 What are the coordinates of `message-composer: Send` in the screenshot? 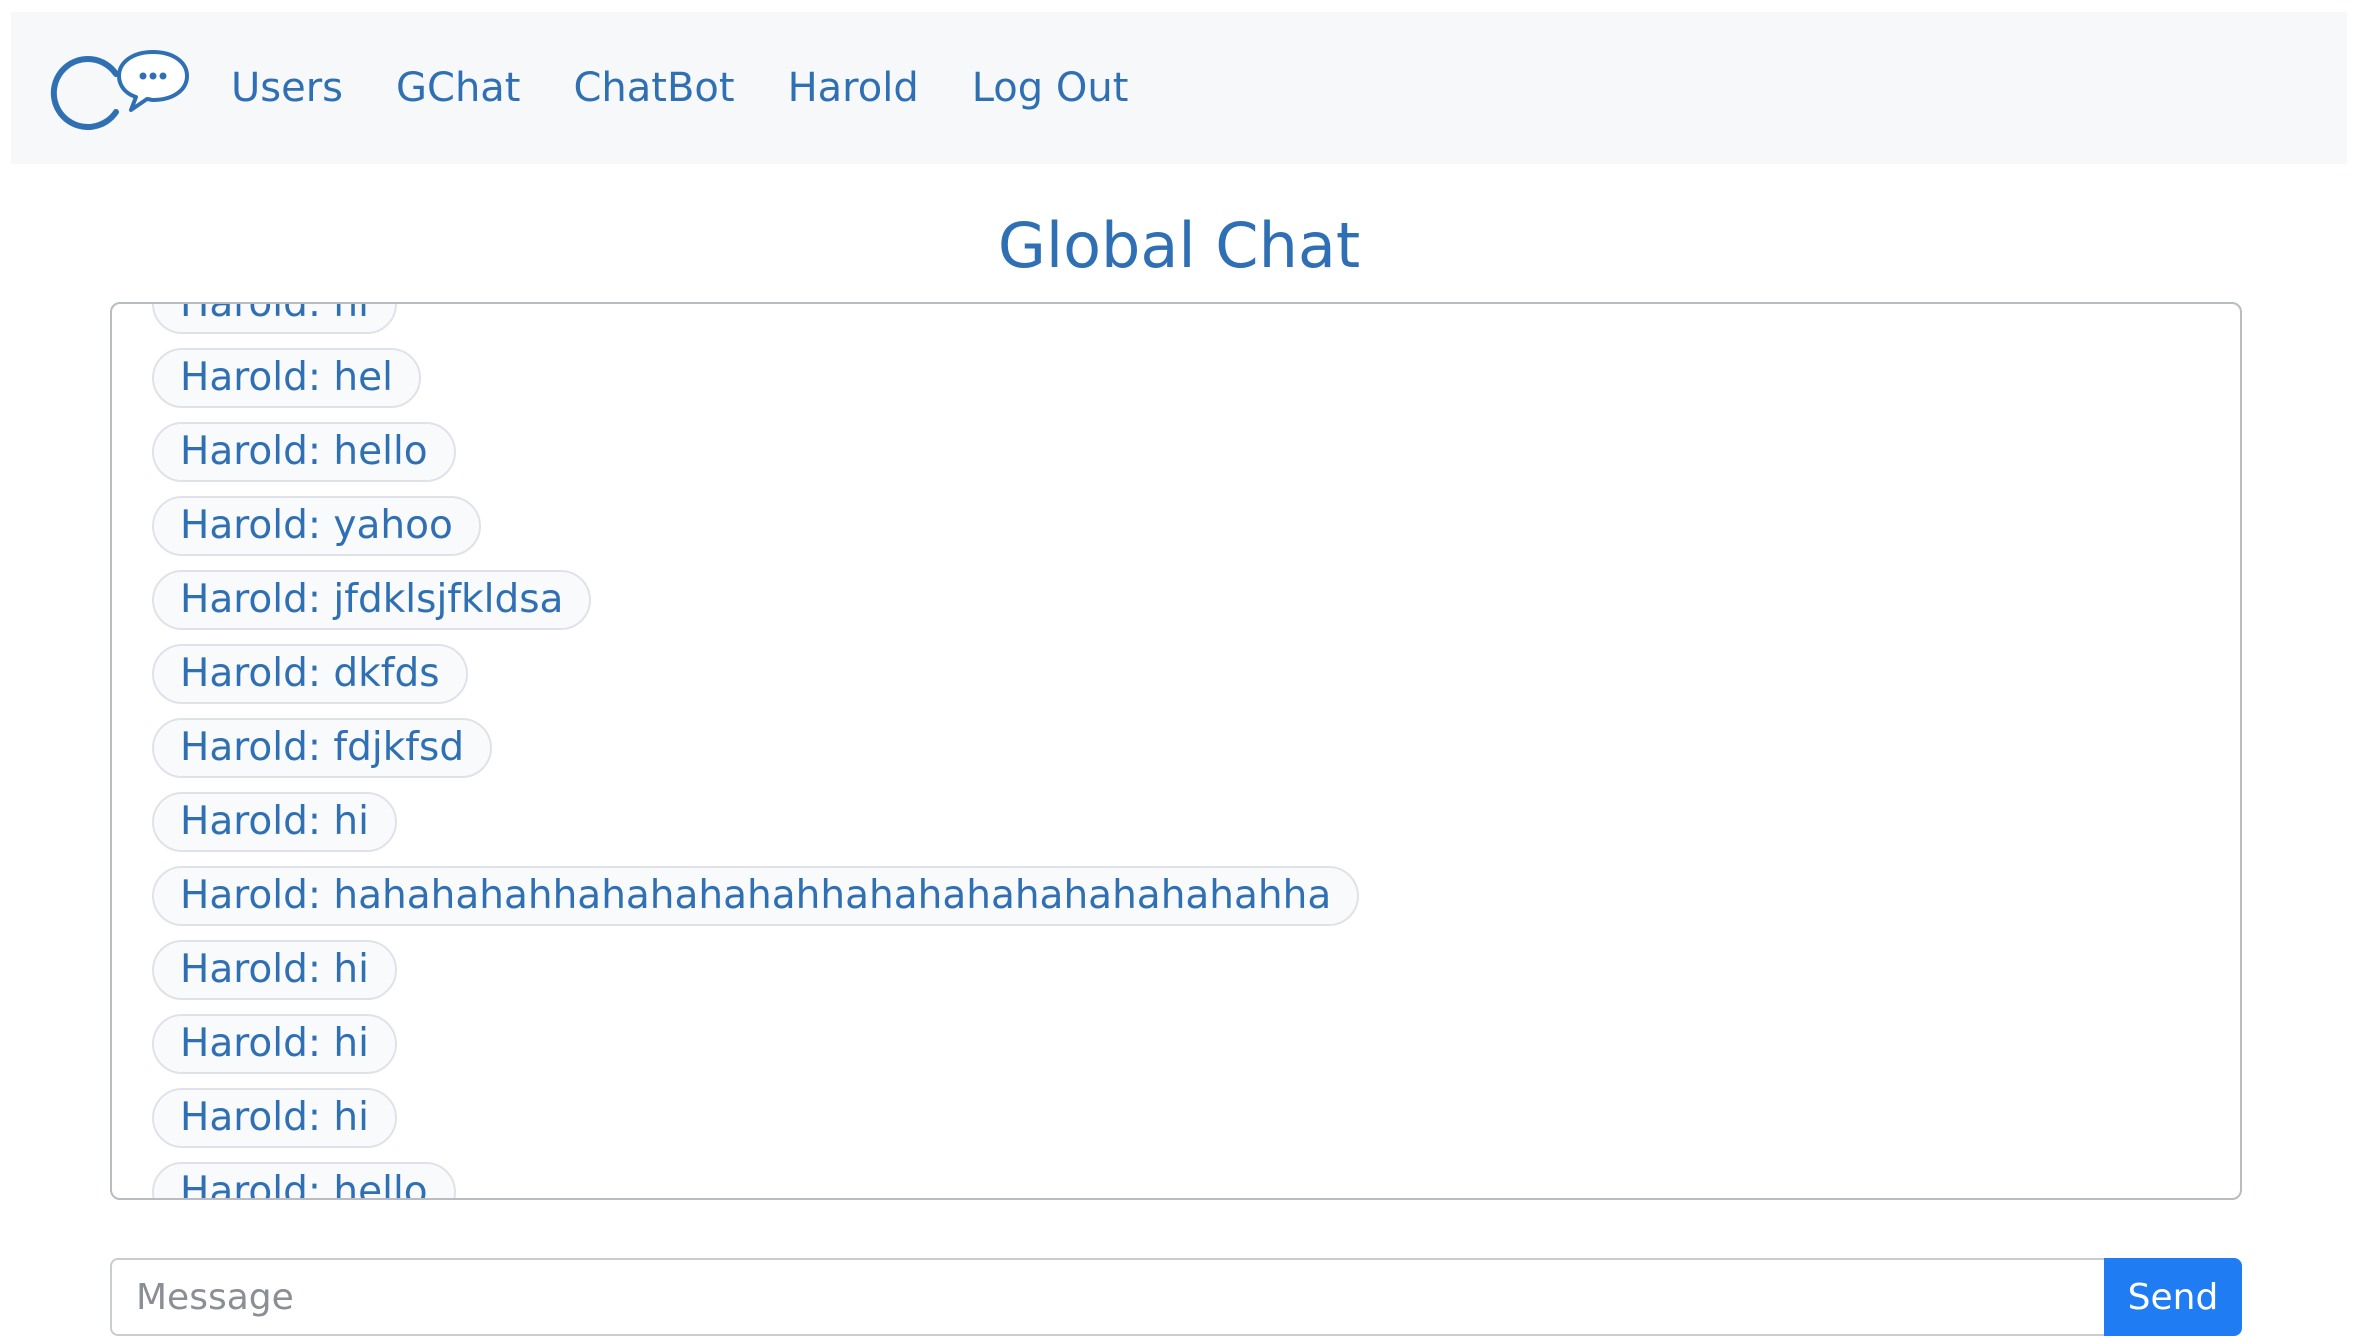 It's located at (1176, 1297).